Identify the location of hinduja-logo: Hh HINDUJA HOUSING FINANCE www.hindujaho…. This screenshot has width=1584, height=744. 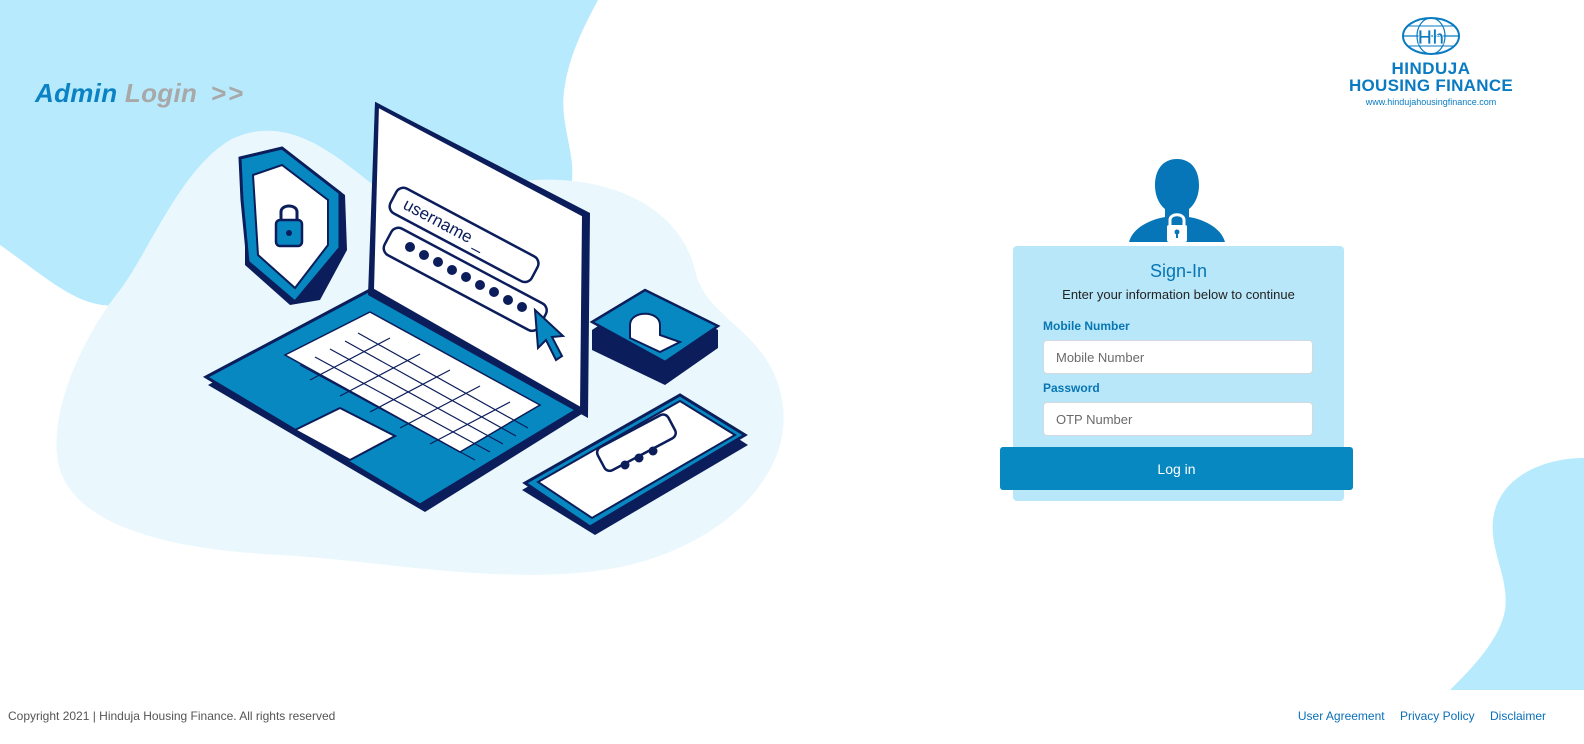
(1431, 64).